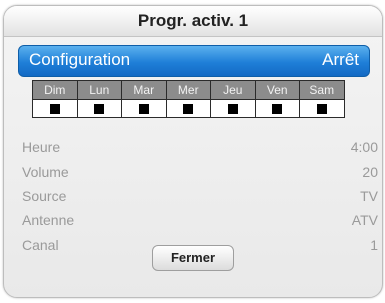 The image size is (385, 303). I want to click on day-checkbox-ven, so click(277, 108).